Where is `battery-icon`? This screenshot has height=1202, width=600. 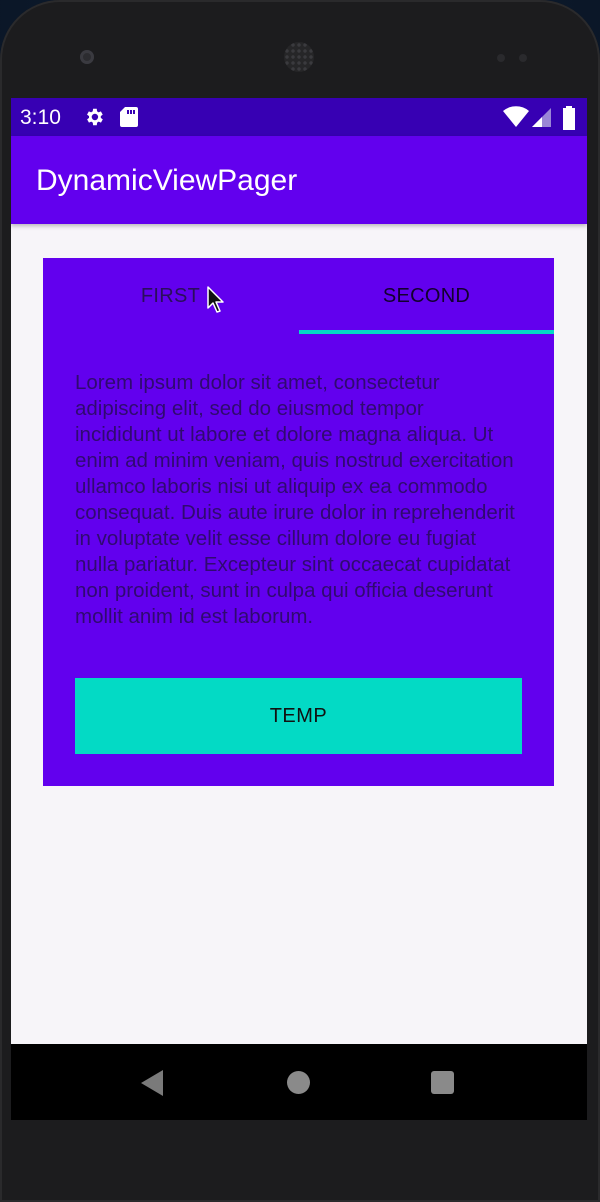 battery-icon is located at coordinates (569, 118).